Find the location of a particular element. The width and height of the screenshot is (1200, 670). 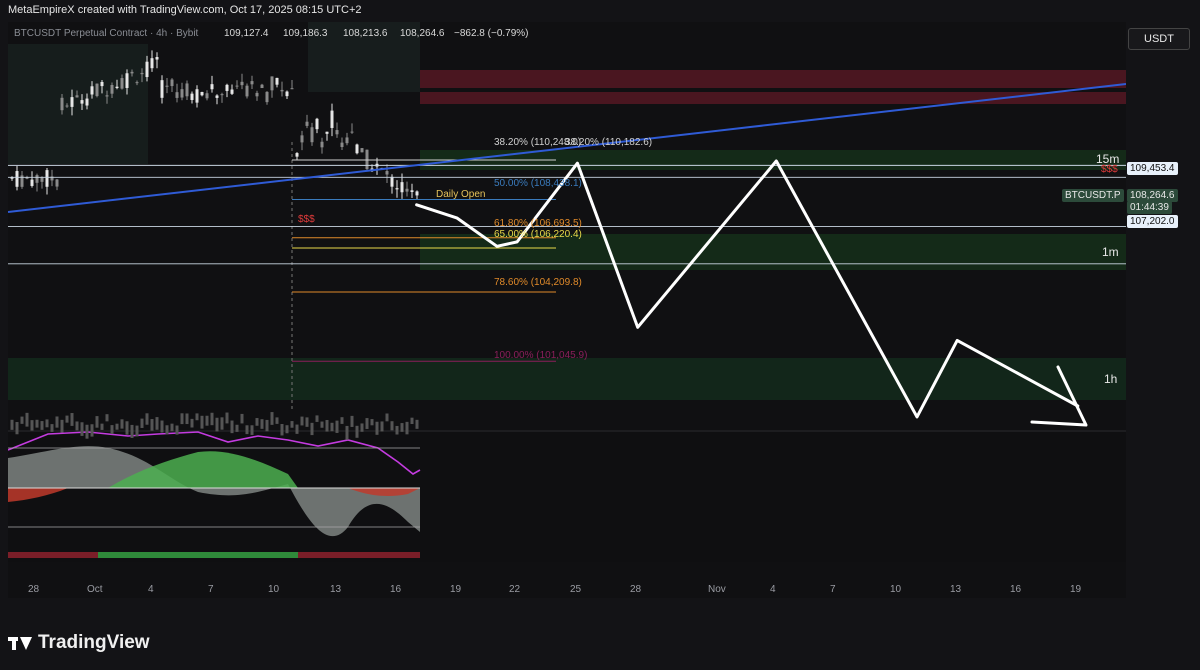

legend-change: −862.8 (−0.79%) is located at coordinates (491, 33).